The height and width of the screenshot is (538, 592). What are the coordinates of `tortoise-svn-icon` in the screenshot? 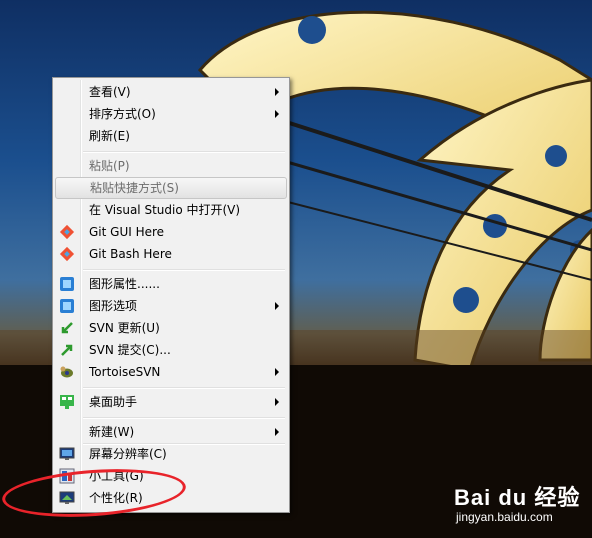 It's located at (66, 372).